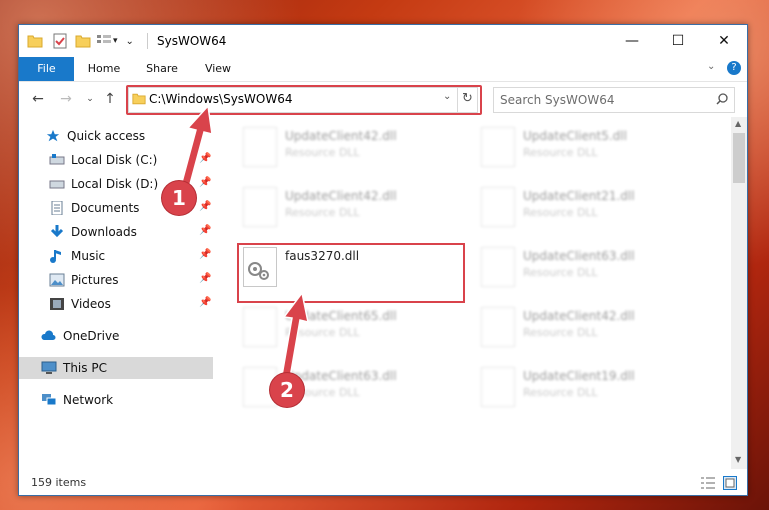 The image size is (769, 510). What do you see at coordinates (383, 483) in the screenshot?
I see `status-bar: 159 items` at bounding box center [383, 483].